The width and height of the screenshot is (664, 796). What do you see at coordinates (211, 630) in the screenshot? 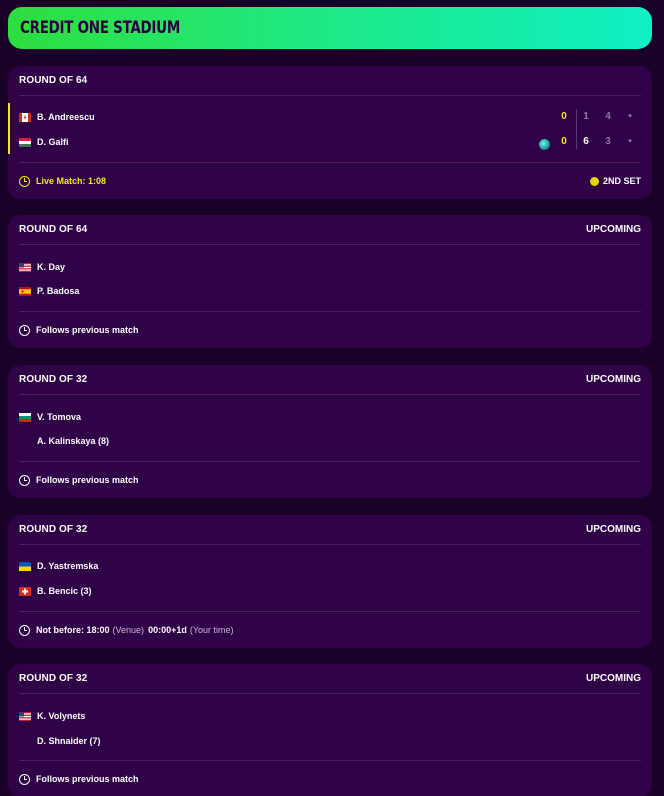
I see `your-time-label: (Your time)` at bounding box center [211, 630].